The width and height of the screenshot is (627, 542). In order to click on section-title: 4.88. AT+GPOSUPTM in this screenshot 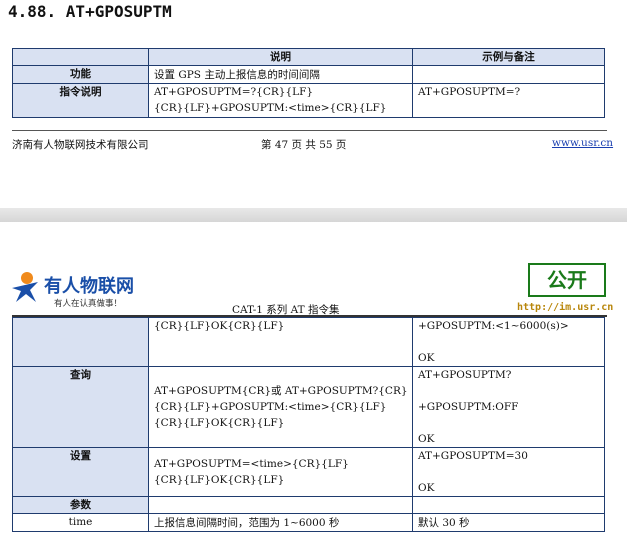, I will do `click(90, 11)`.